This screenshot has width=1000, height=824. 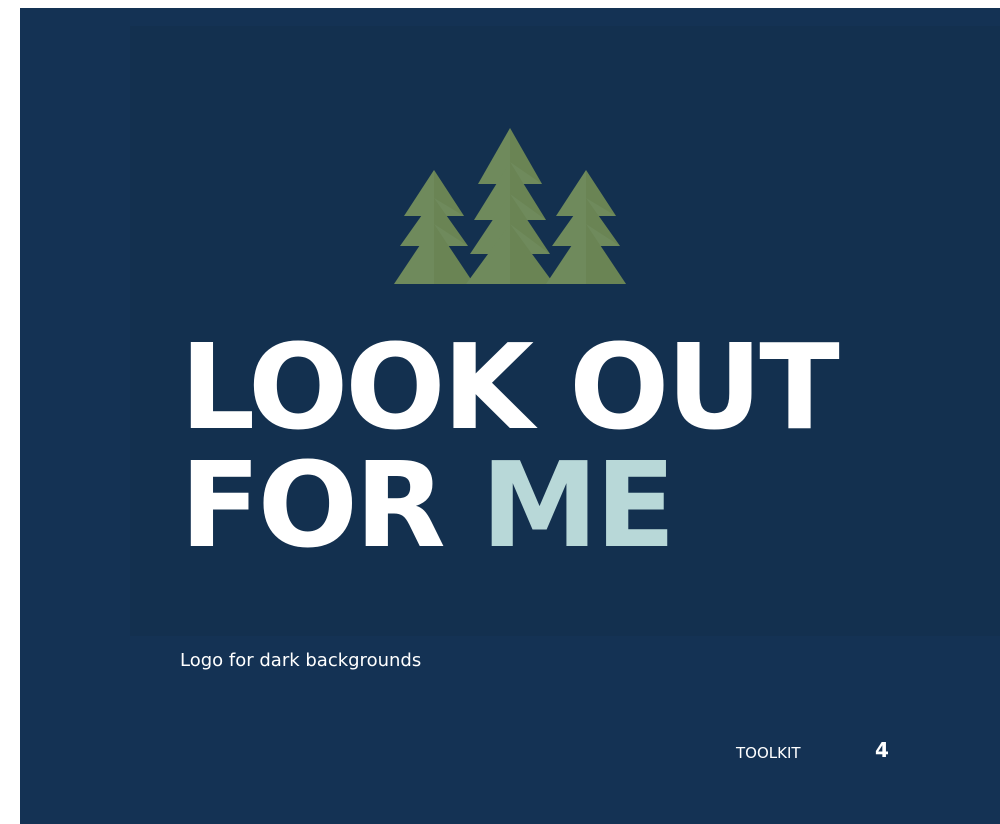 I want to click on wordmark-line-2: FOR ME, so click(x=530, y=505).